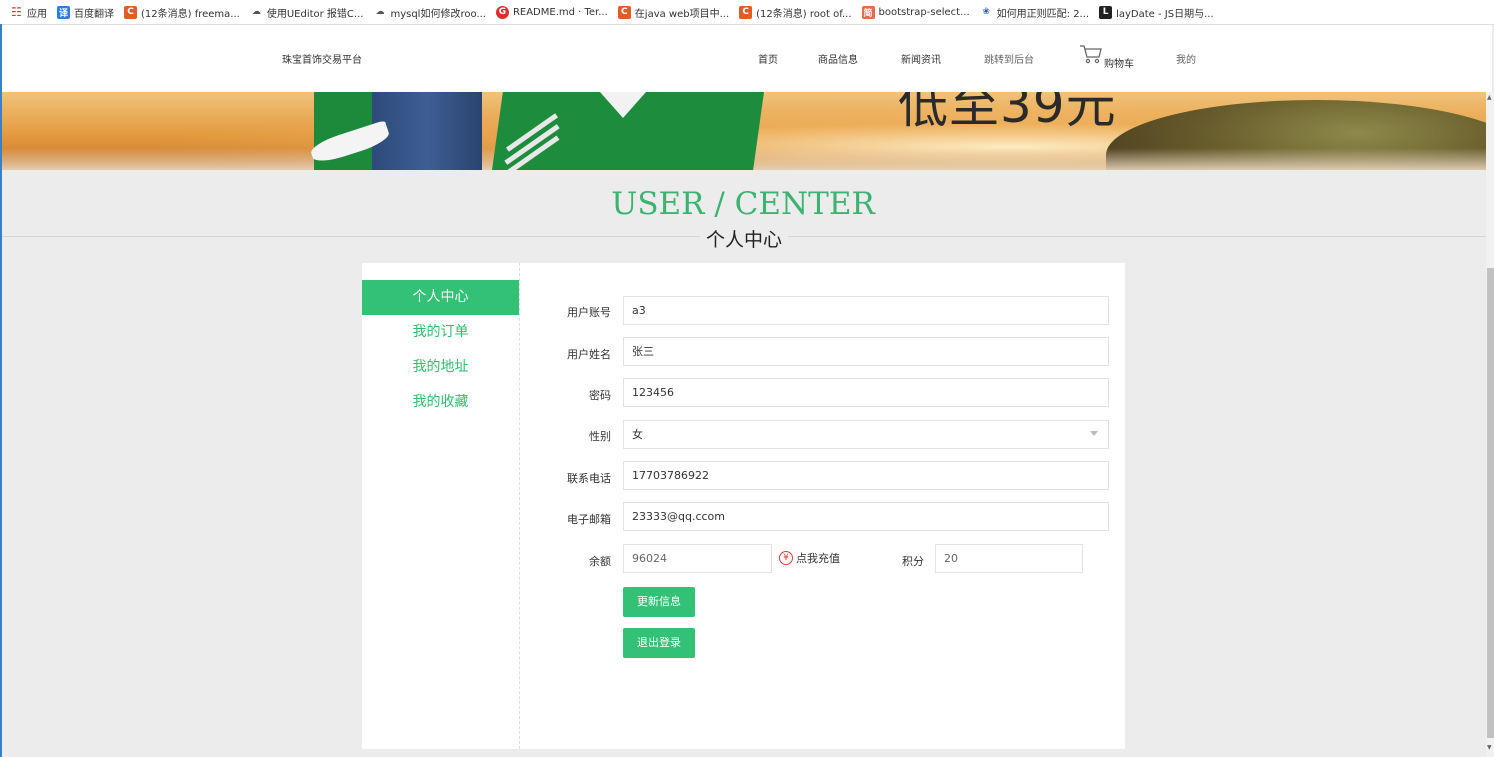  What do you see at coordinates (63, 12) in the screenshot?
I see `baidu-translate-icon: 译` at bounding box center [63, 12].